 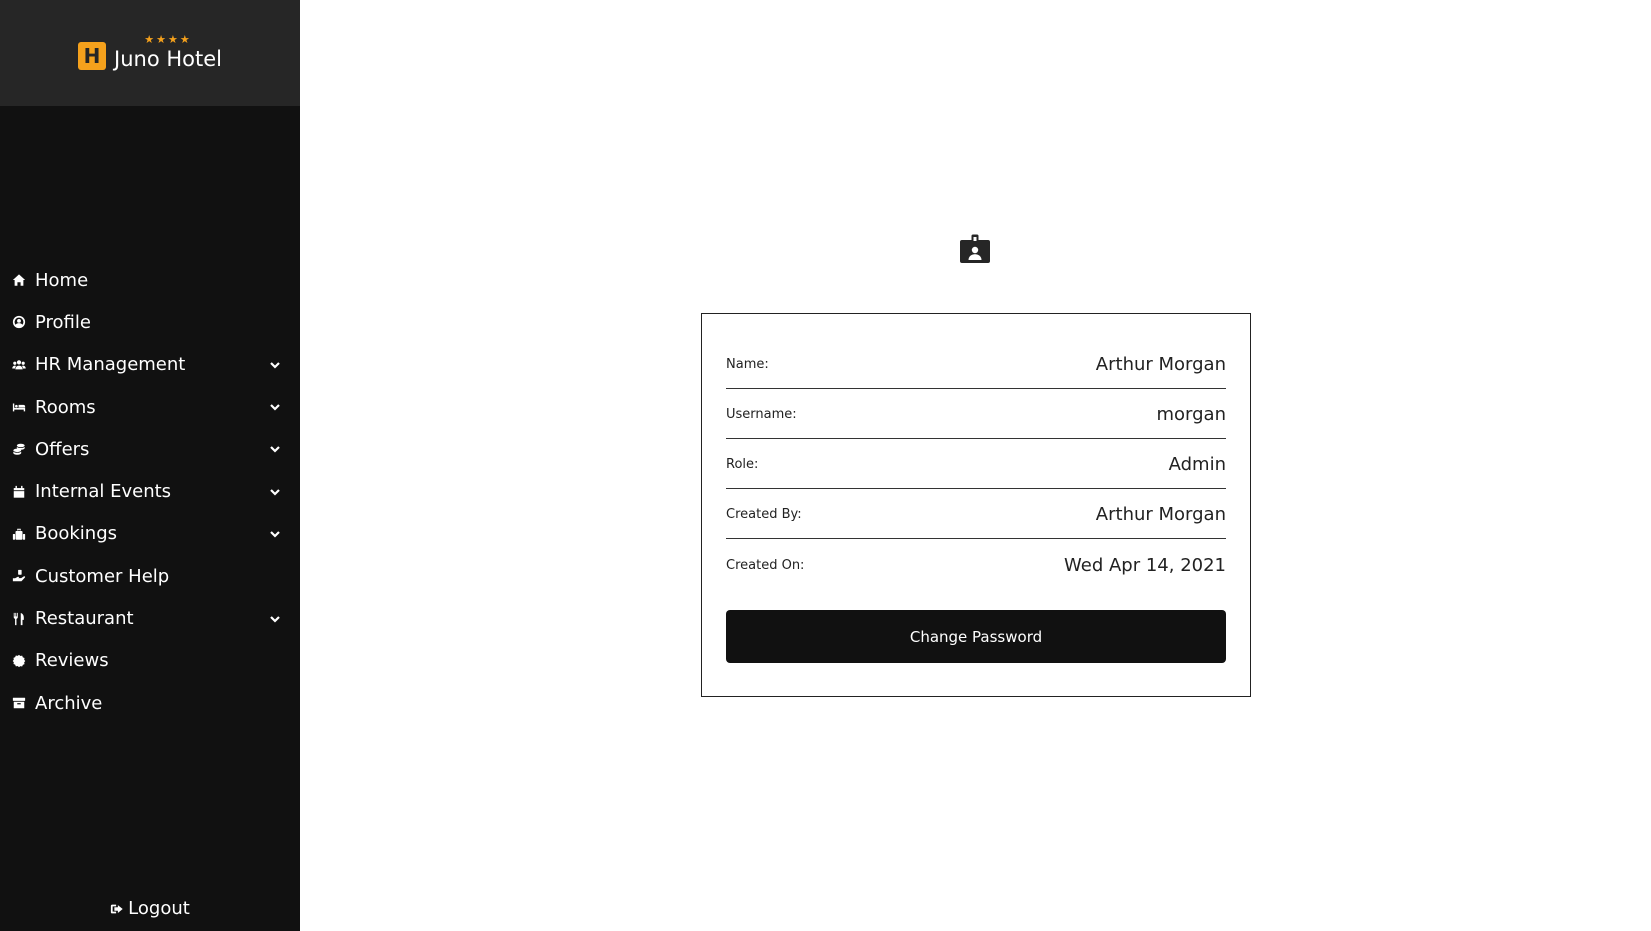 I want to click on created-on-label: Created On:, so click(x=765, y=565).